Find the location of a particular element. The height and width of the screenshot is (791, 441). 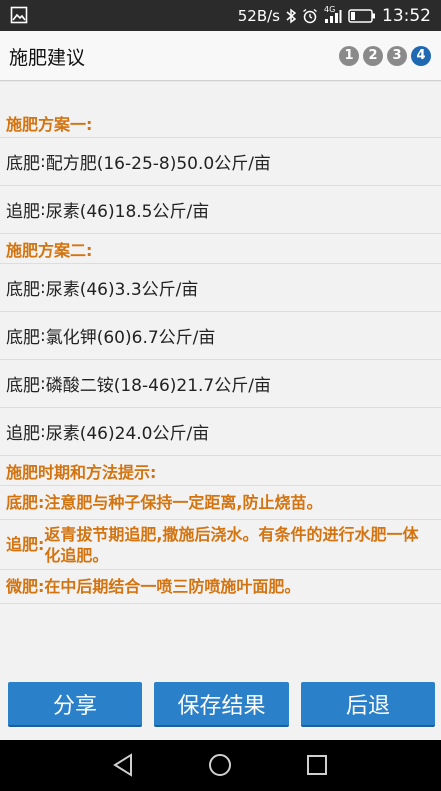

tip-row: 追肥: 返青拔节期追肥,撒施后浇水。有条件的进行水肥一体化追肥。 is located at coordinates (220, 545).